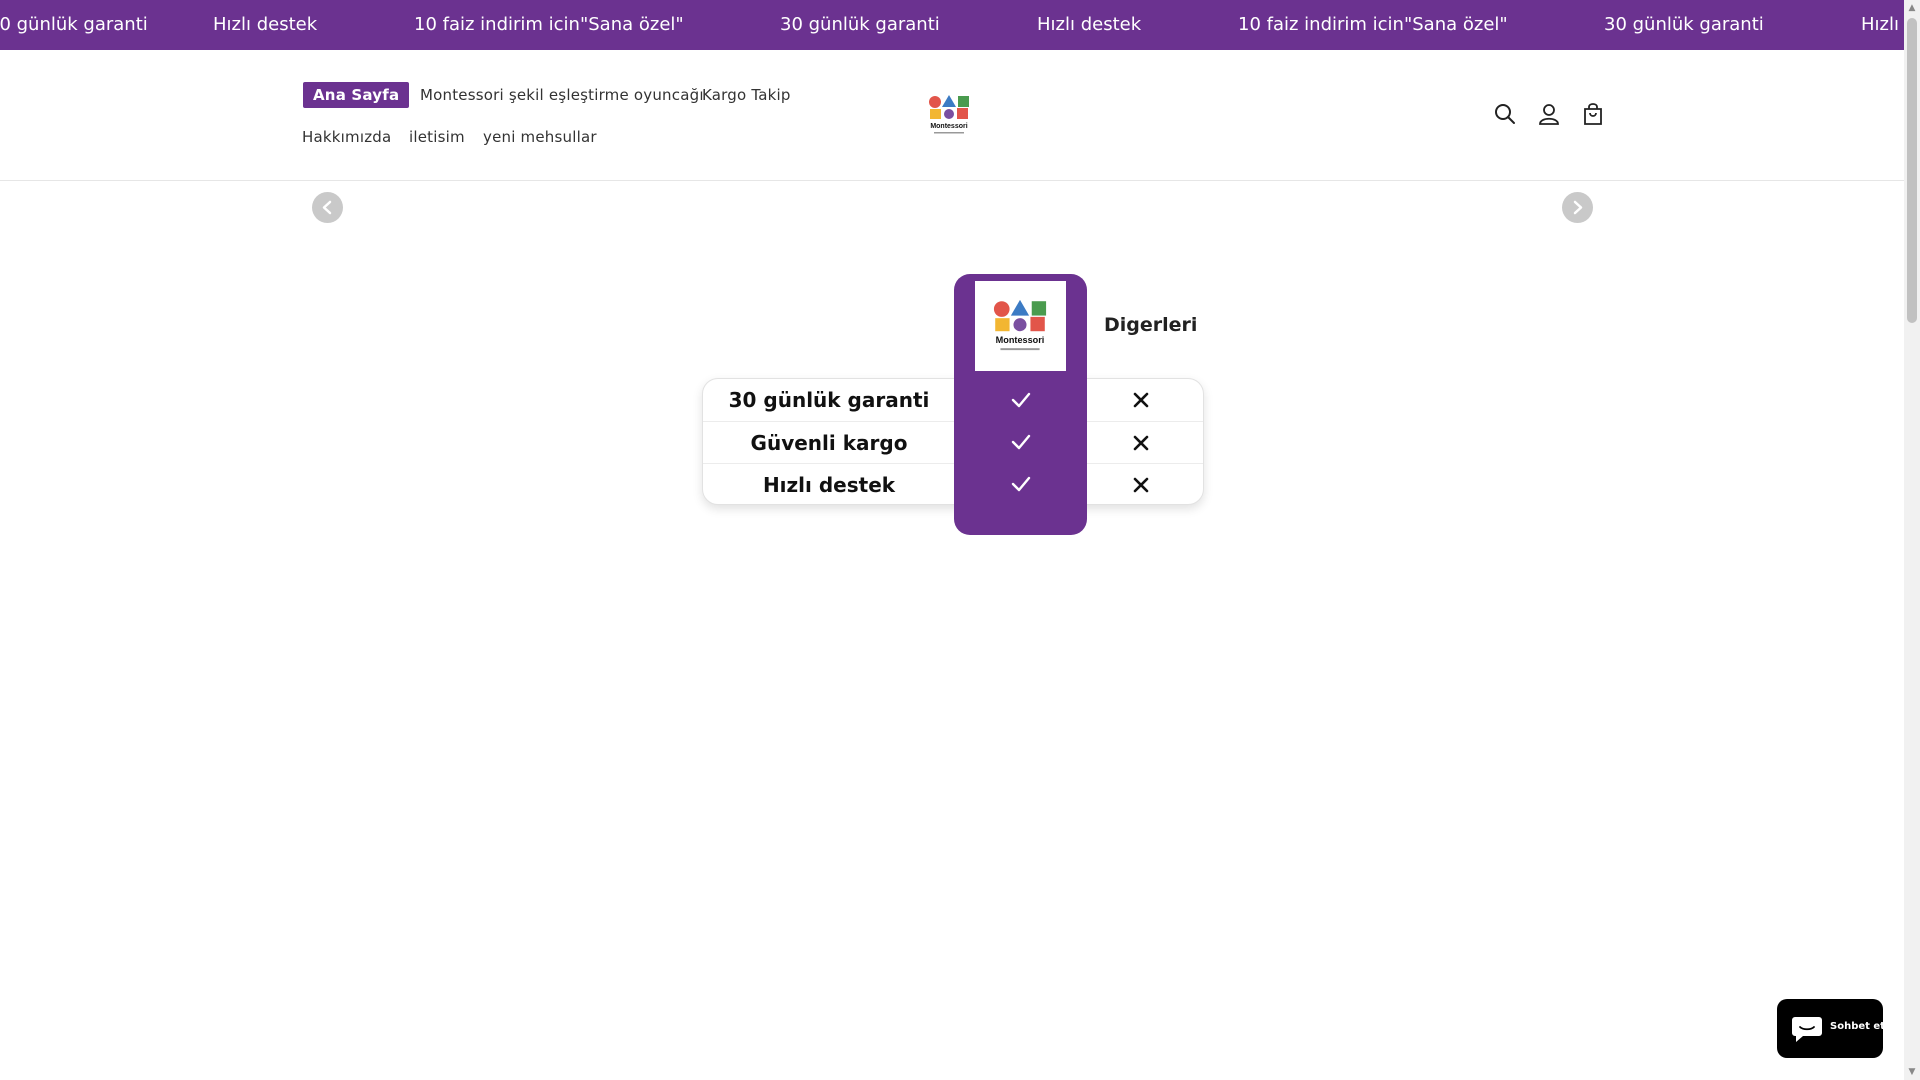  What do you see at coordinates (540, 137) in the screenshot?
I see `nav-new-products: yeni mehsullar` at bounding box center [540, 137].